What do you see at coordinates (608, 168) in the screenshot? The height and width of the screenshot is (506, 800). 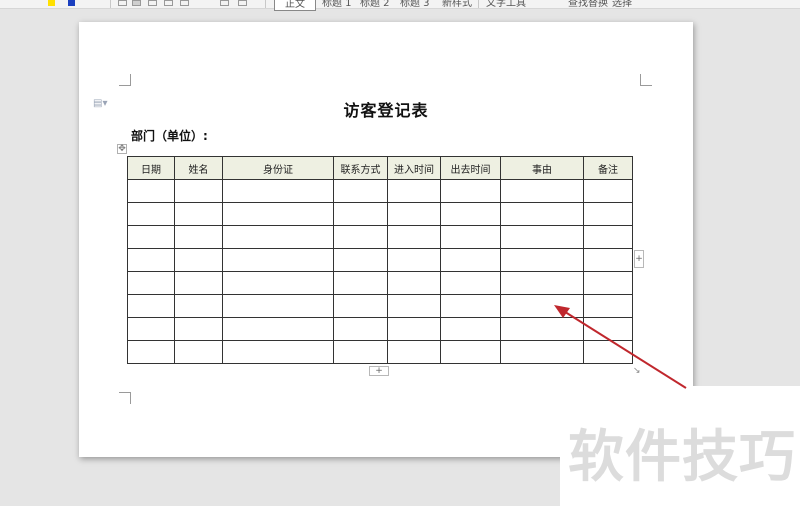 I see `header-remarks: 备注` at bounding box center [608, 168].